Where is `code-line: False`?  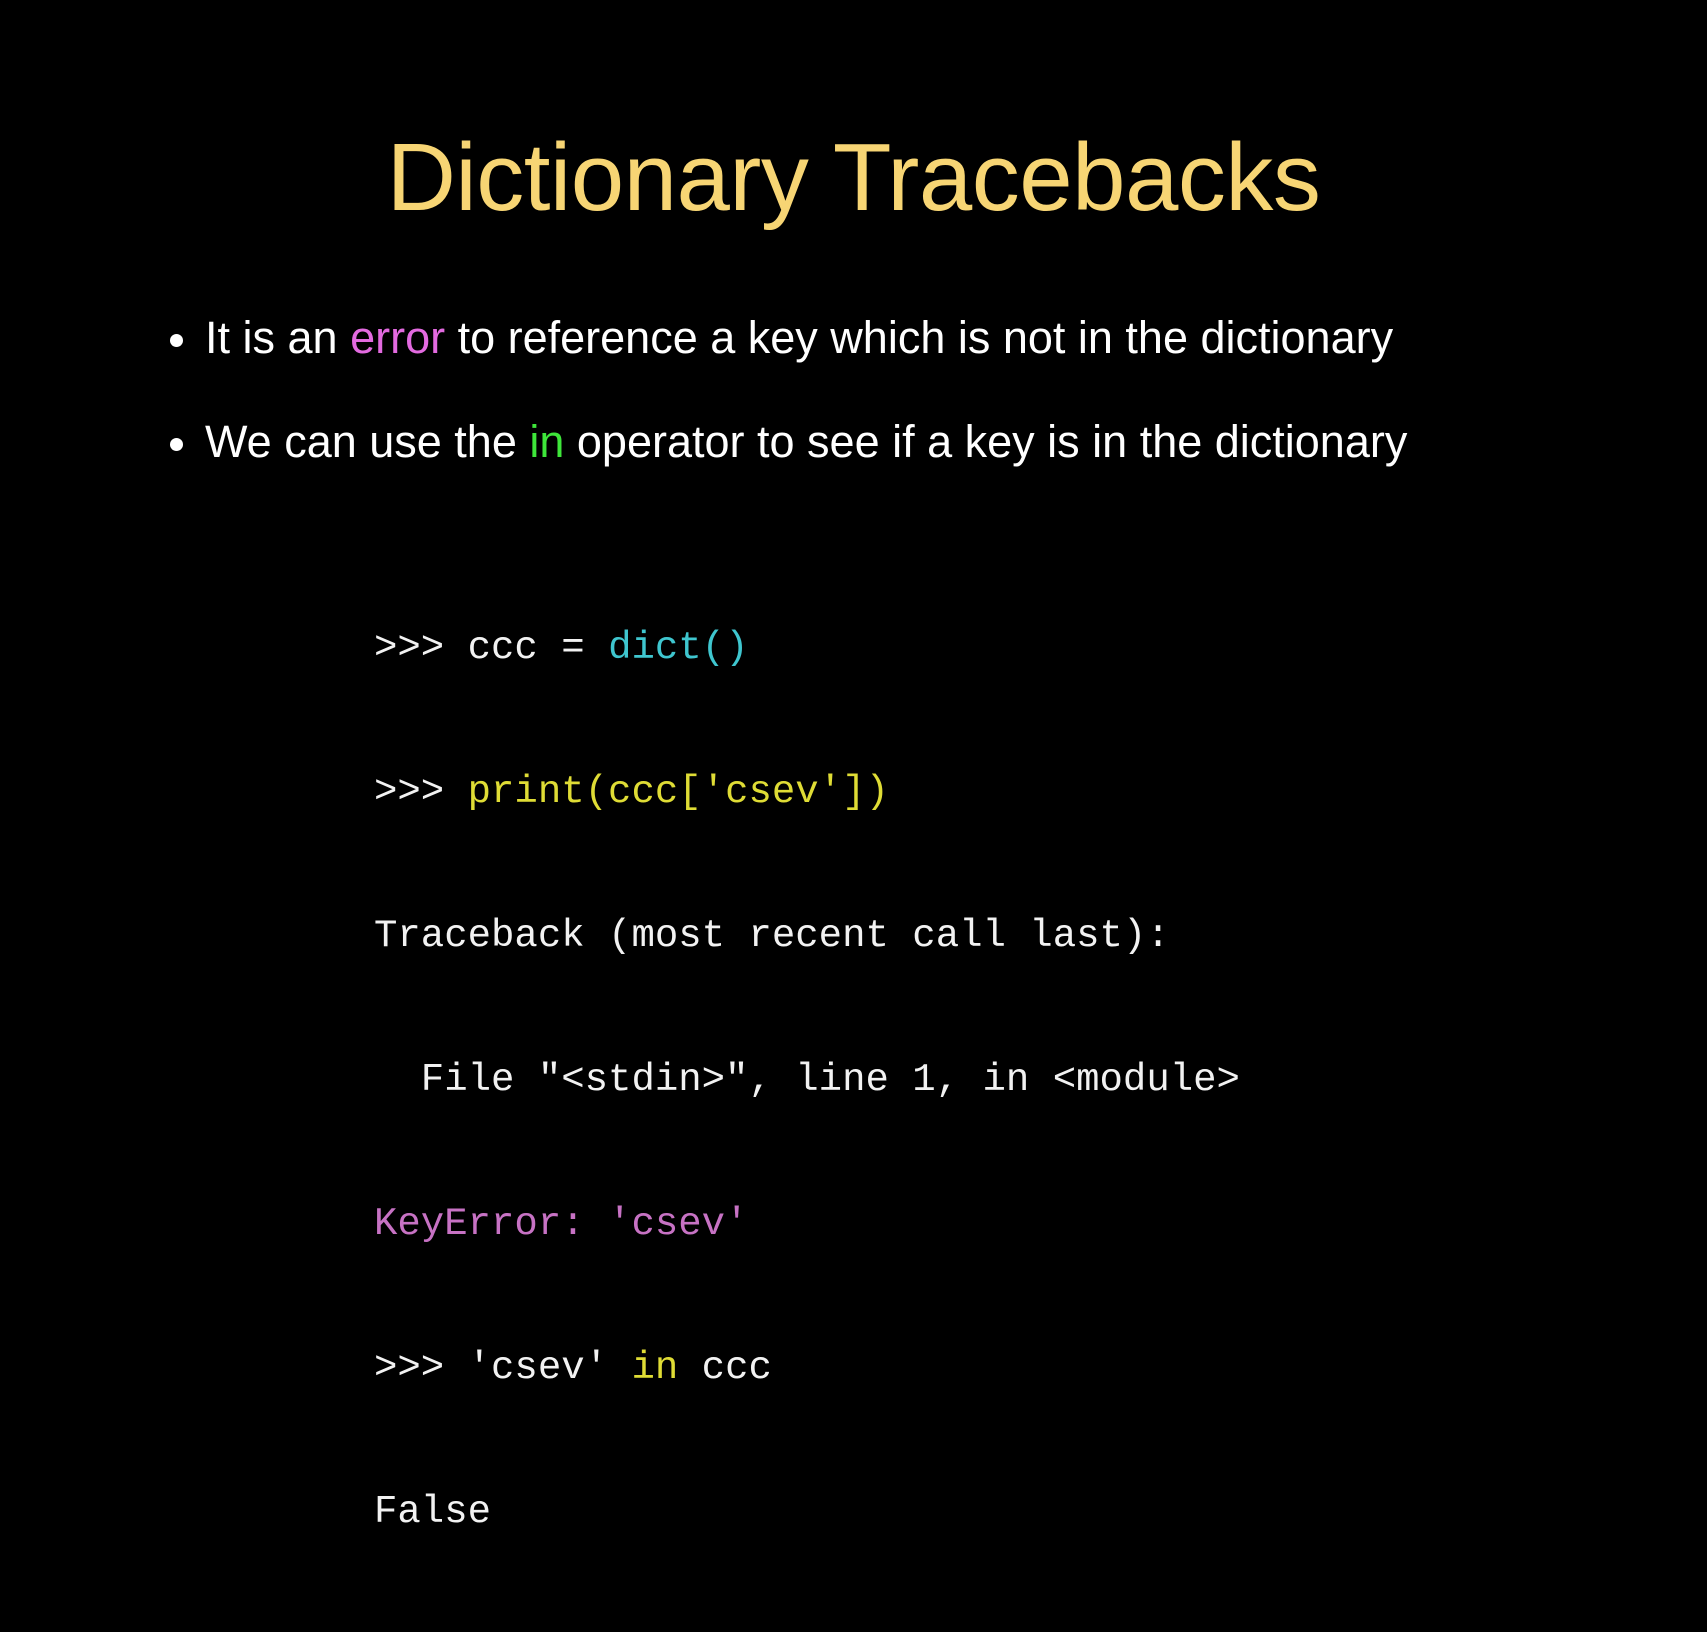 code-line: False is located at coordinates (807, 1512).